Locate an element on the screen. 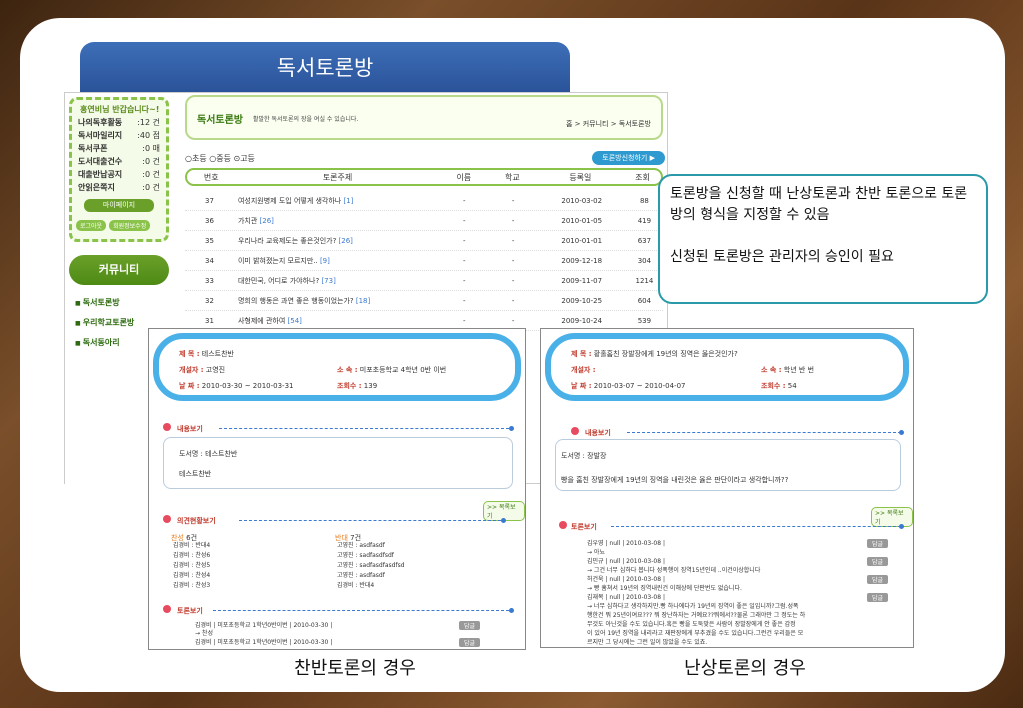  menu-item-debate: 독서토론방 is located at coordinates (97, 302).